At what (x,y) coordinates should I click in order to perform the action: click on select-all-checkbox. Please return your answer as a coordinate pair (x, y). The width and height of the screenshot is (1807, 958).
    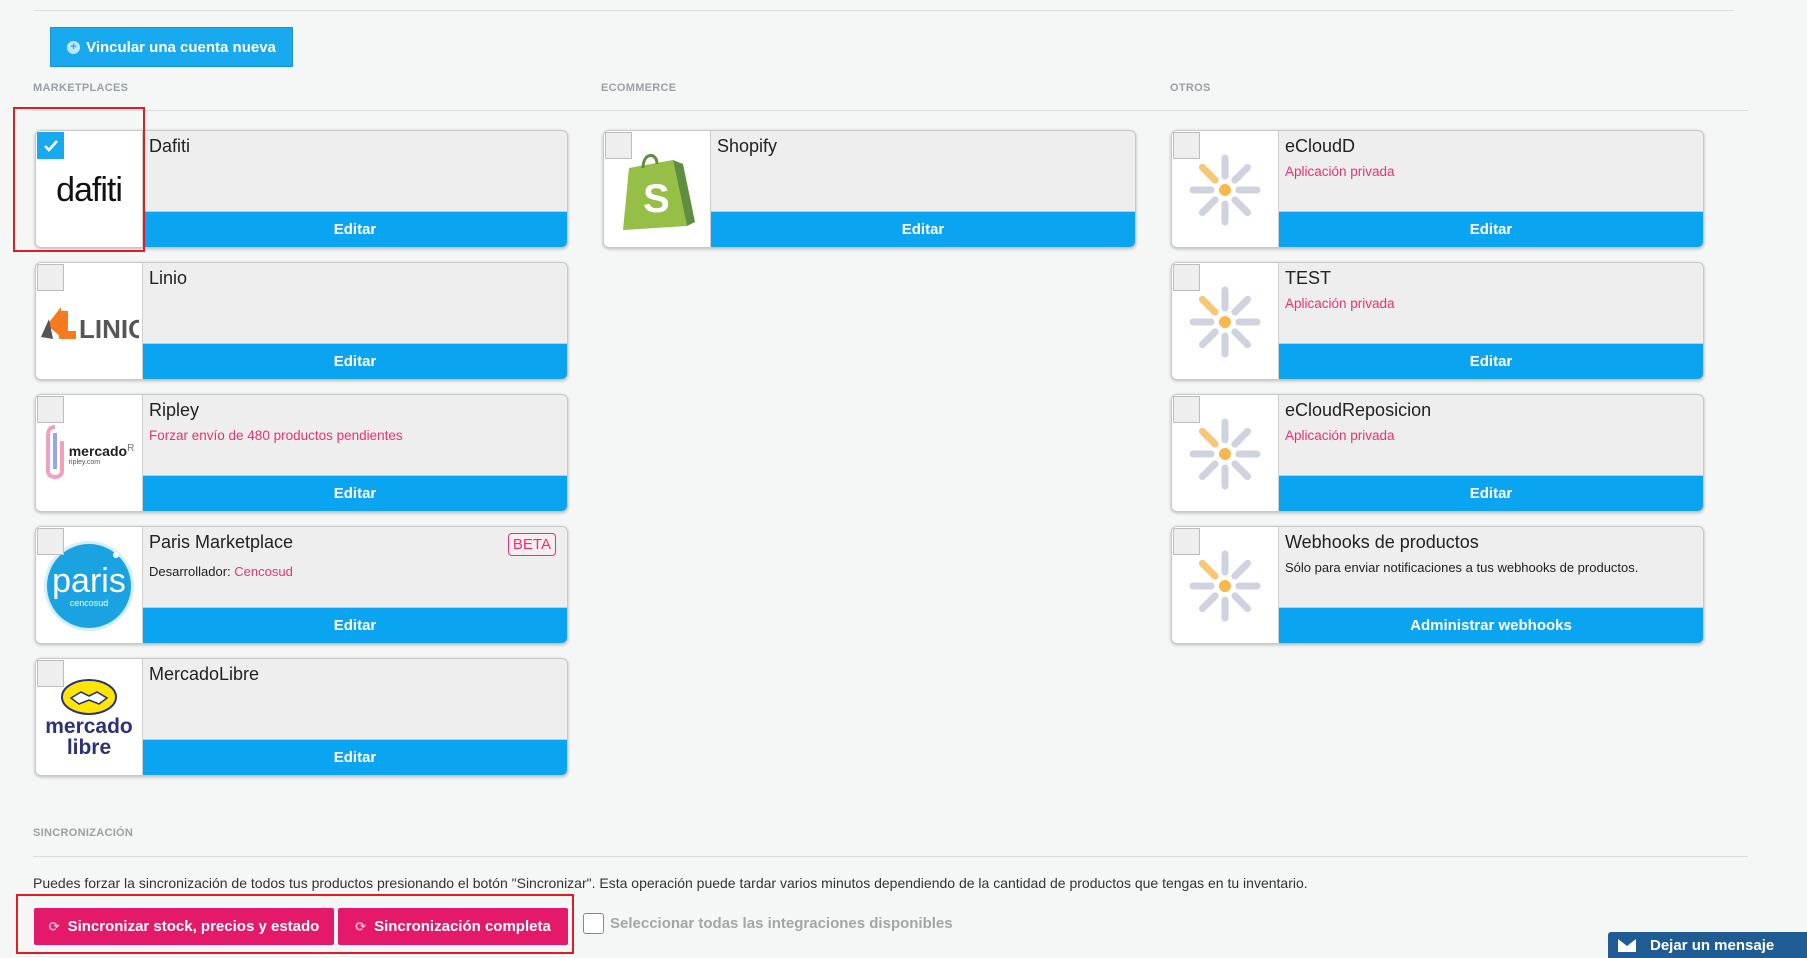
    Looking at the image, I should click on (593, 923).